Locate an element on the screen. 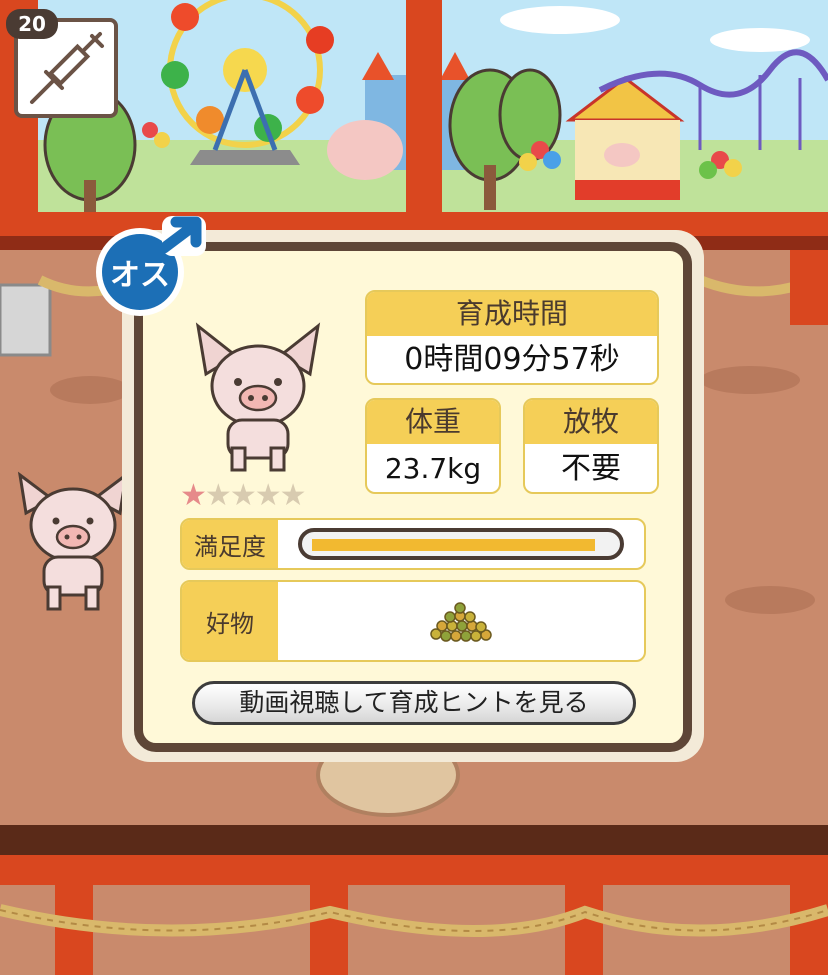 The height and width of the screenshot is (975, 828). grazing-box: 放牧 不要 is located at coordinates (591, 446).